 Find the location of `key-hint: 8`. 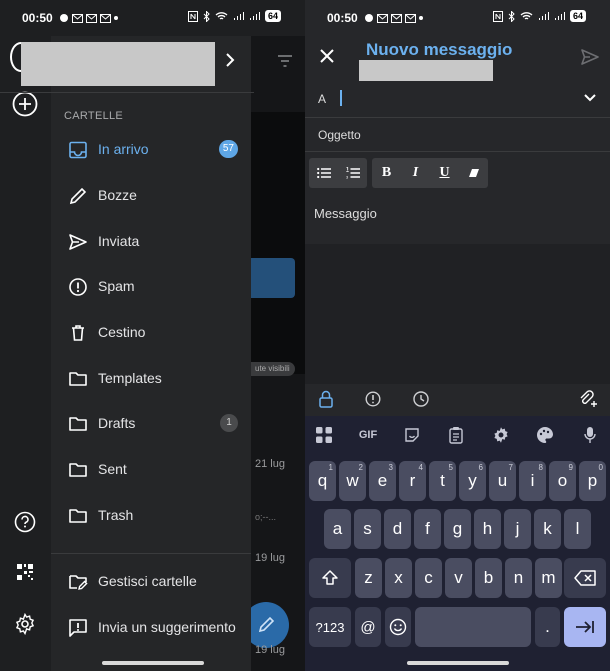

key-hint: 8 is located at coordinates (540, 467).